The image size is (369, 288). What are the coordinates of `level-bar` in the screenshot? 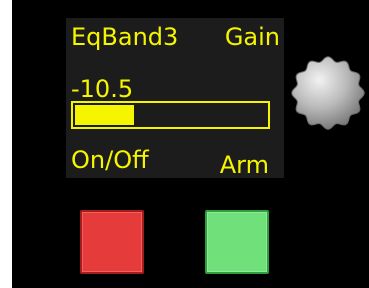 It's located at (170, 115).